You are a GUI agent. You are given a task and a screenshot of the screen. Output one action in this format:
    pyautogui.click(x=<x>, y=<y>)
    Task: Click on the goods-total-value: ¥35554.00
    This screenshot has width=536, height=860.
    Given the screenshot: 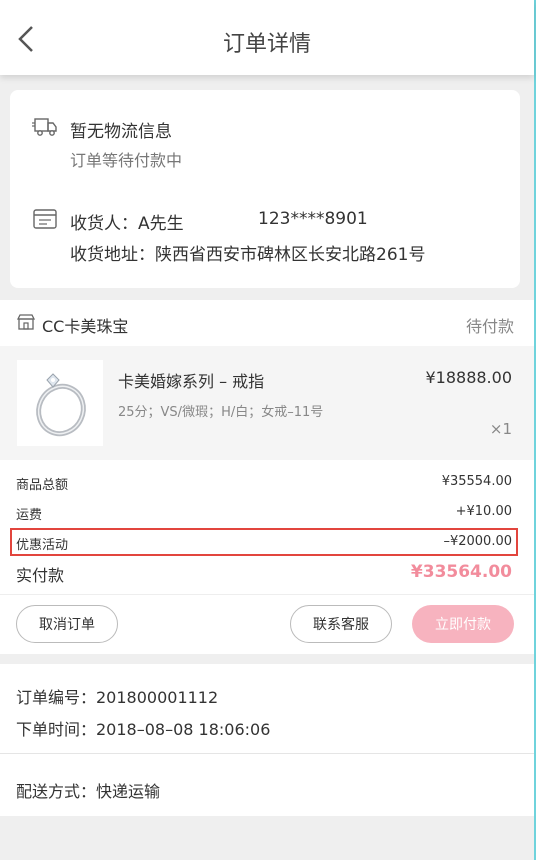 What is the action you would take?
    pyautogui.click(x=476, y=481)
    